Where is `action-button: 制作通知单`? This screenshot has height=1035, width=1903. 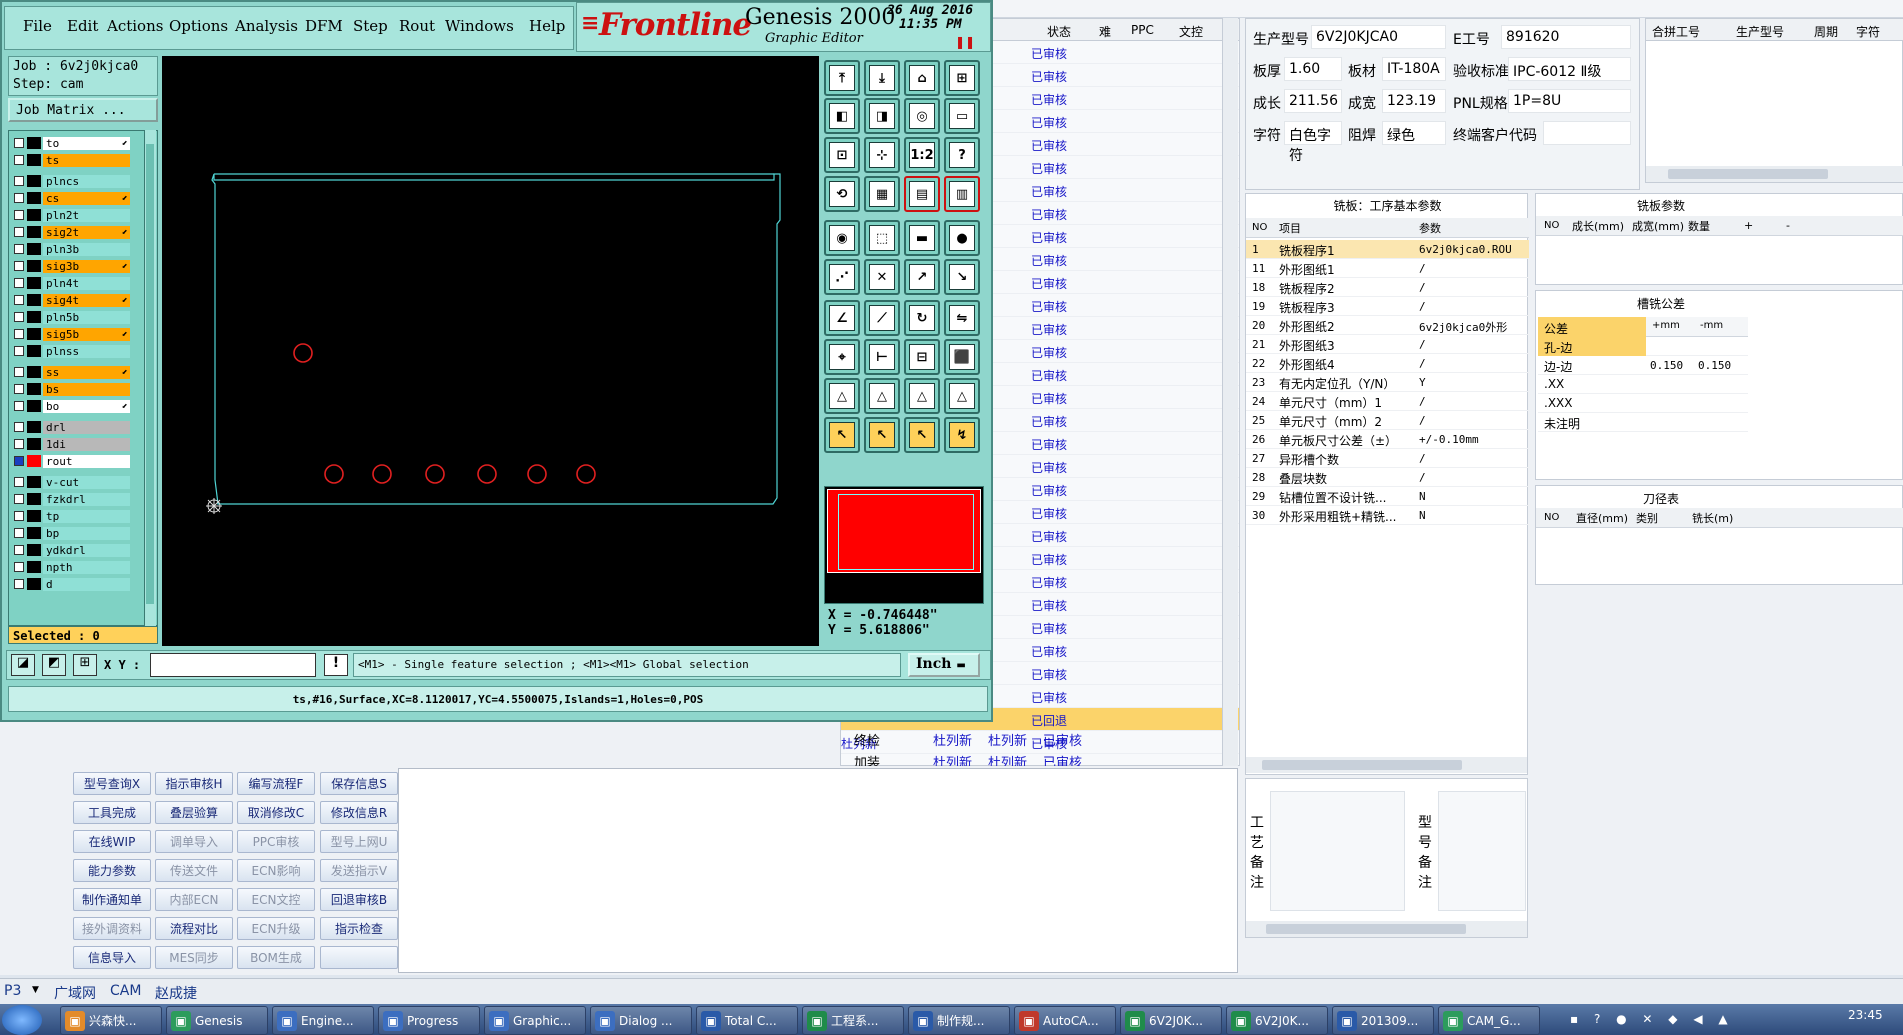
action-button: 制作通知单 is located at coordinates (112, 899).